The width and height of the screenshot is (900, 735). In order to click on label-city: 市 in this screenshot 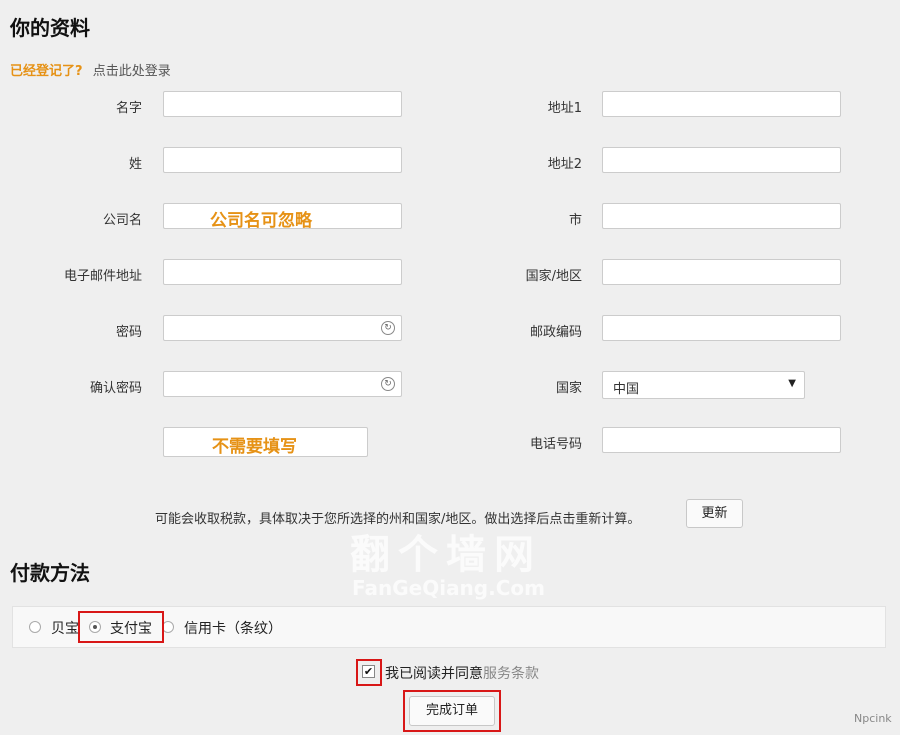, I will do `click(575, 220)`.